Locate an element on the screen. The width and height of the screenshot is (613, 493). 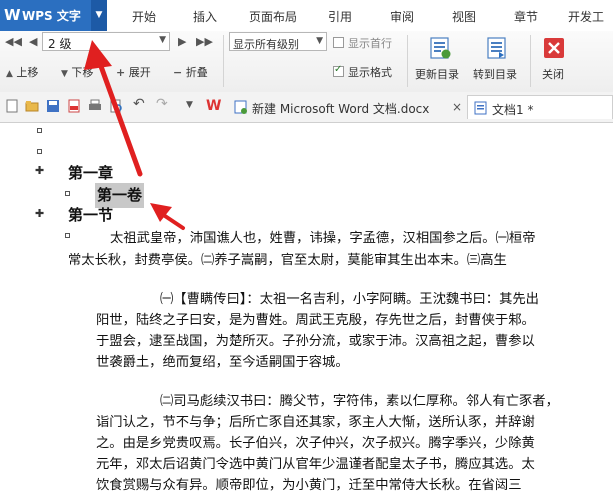
goto-toc-label: 转到目录 is located at coordinates (495, 74).